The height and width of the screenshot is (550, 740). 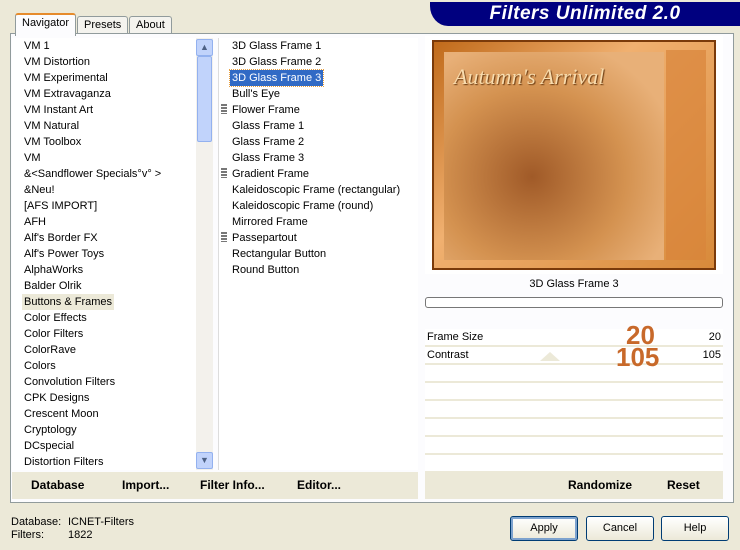 What do you see at coordinates (36, 522) in the screenshot?
I see `database-label: Database:` at bounding box center [36, 522].